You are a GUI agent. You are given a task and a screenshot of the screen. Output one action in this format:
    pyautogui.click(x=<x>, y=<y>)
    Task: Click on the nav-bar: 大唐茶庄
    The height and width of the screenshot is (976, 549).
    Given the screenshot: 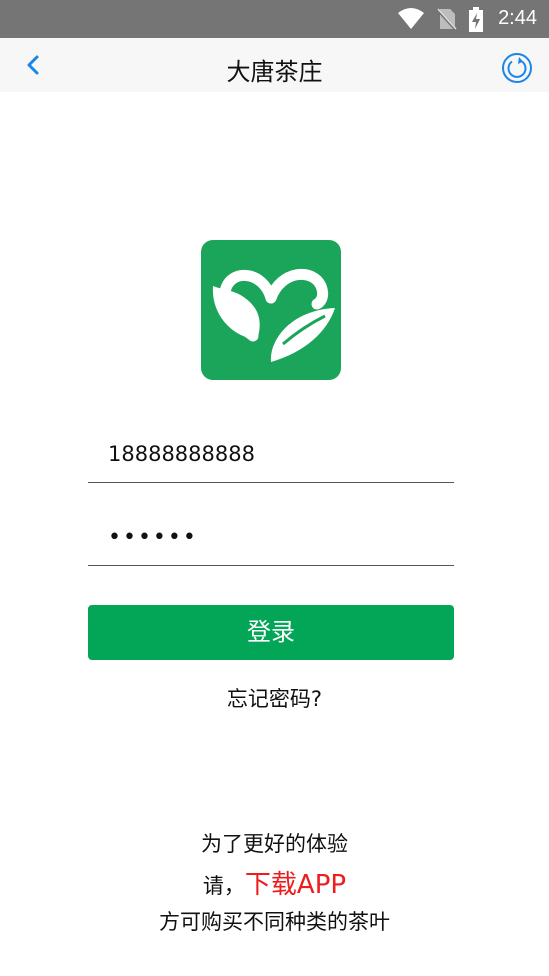 What is the action you would take?
    pyautogui.click(x=274, y=65)
    